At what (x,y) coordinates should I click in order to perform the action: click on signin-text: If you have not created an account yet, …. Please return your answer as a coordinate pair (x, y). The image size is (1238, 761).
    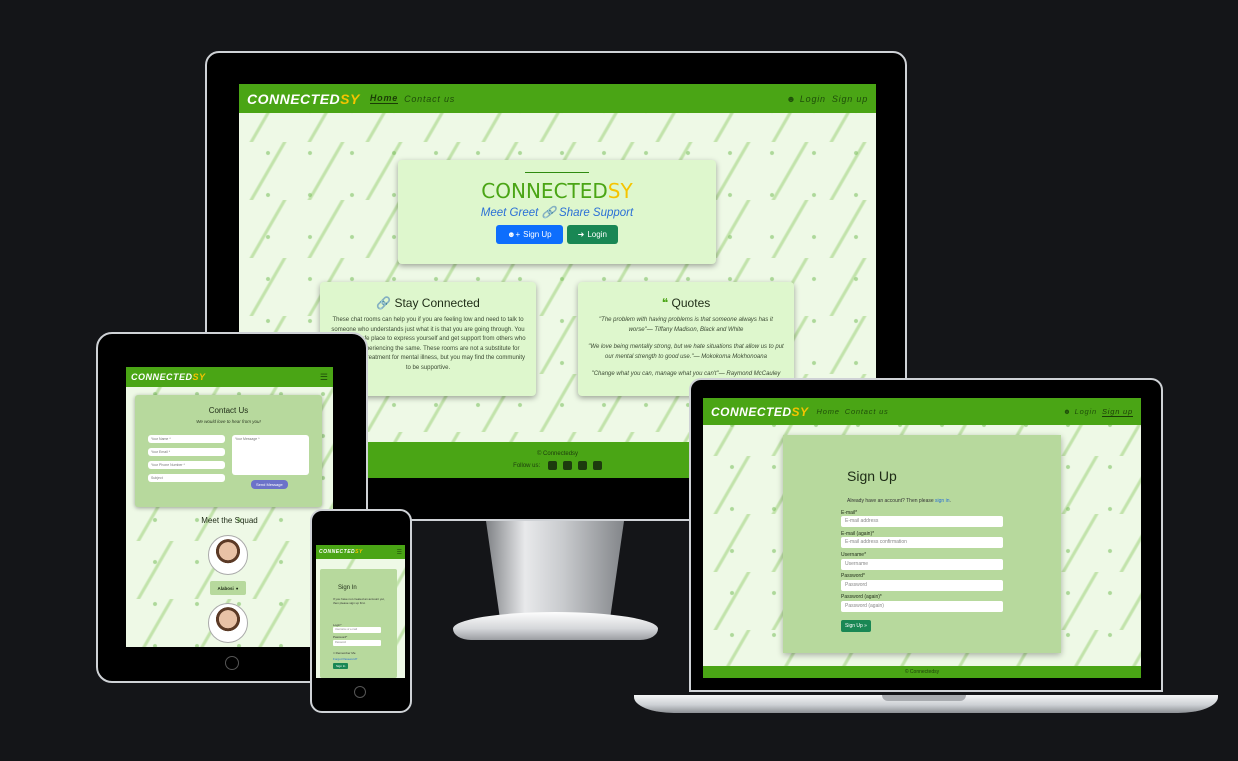
    Looking at the image, I should click on (359, 601).